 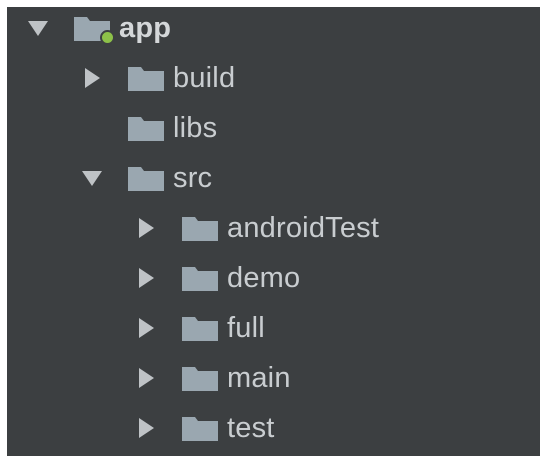 I want to click on tree-node-label: src, so click(x=193, y=177).